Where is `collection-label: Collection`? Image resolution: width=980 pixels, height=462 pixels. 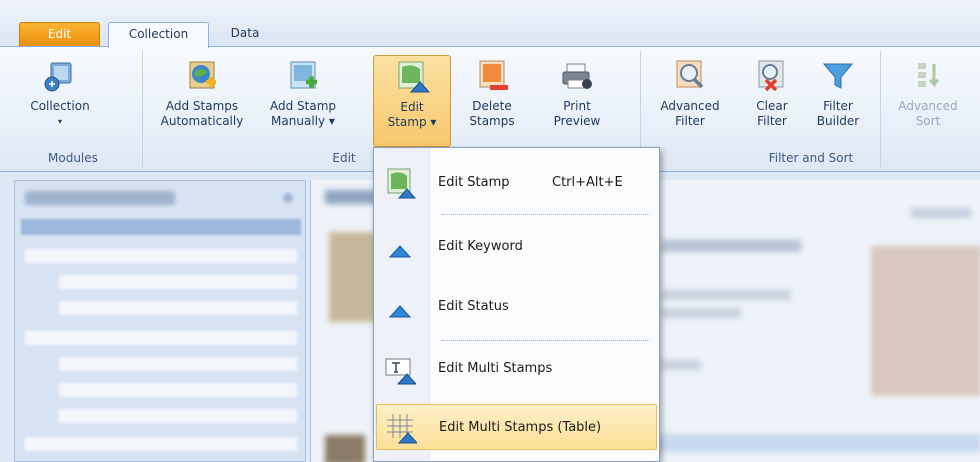 collection-label: Collection is located at coordinates (60, 106).